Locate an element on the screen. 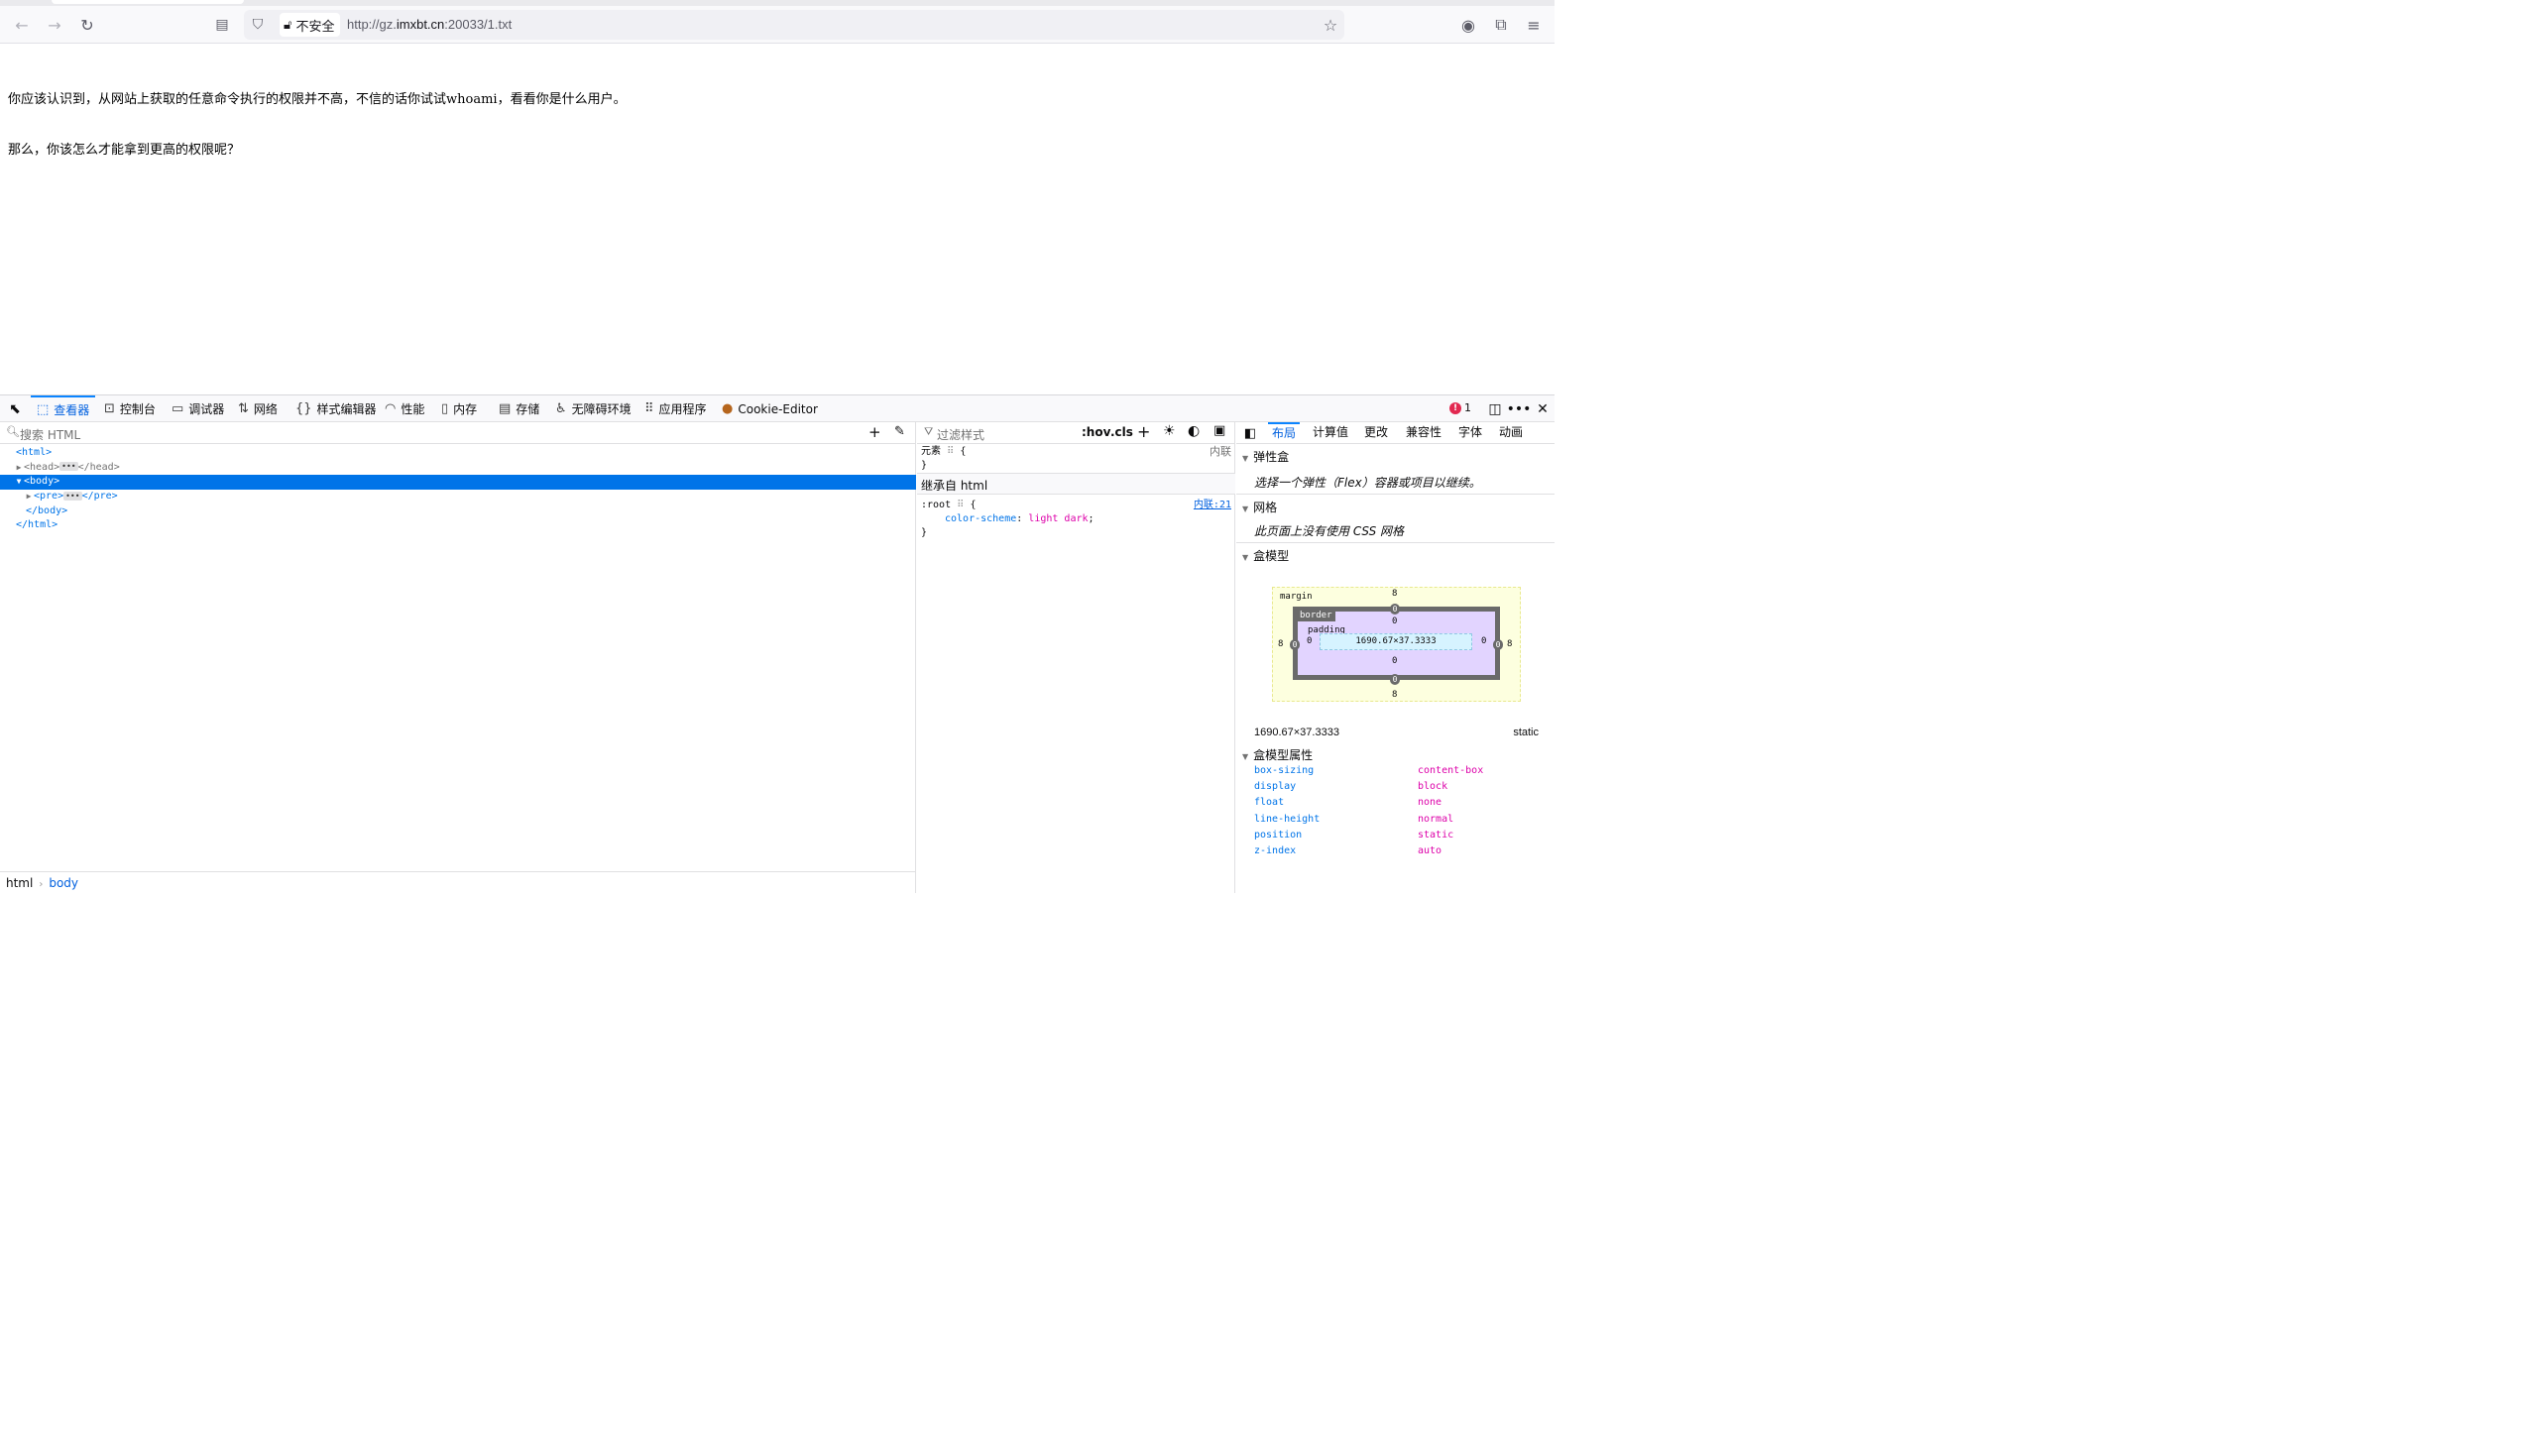 This screenshot has width=2537, height=1456. accessibility-icon: ♿︎ is located at coordinates (561, 408).